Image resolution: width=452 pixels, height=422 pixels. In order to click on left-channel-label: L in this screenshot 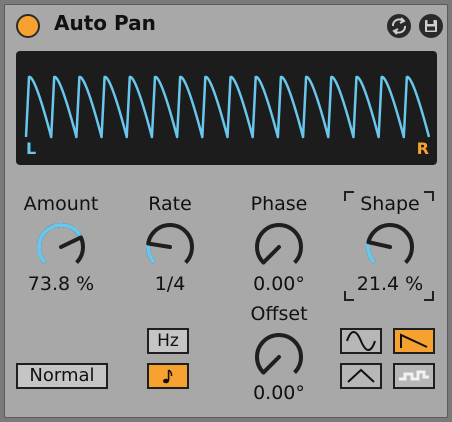, I will do `click(31, 148)`.